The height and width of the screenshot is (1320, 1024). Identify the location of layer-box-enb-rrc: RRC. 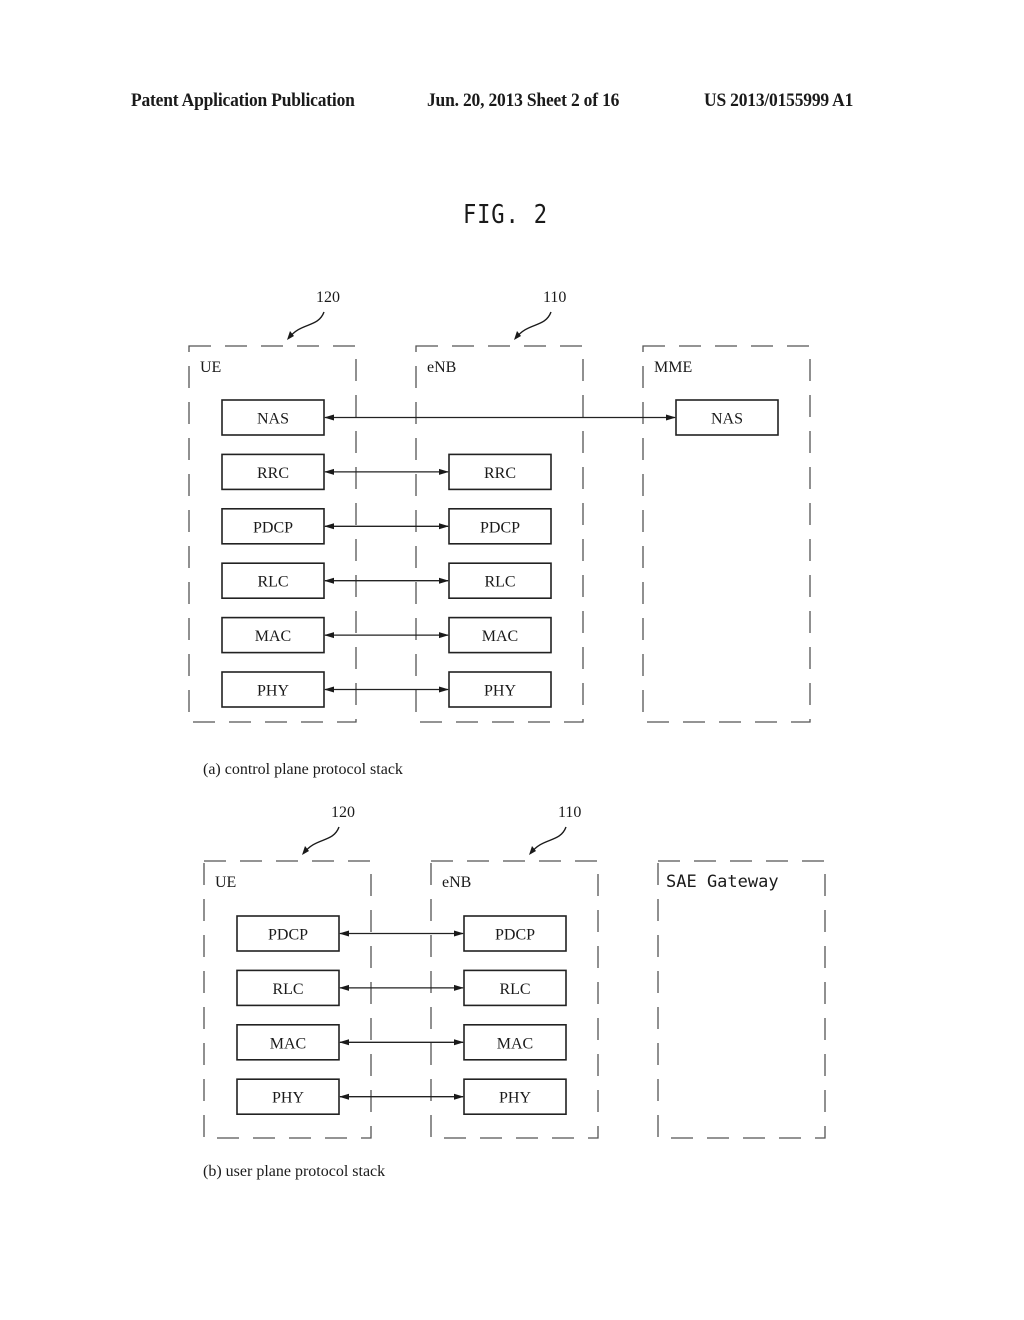
(500, 472).